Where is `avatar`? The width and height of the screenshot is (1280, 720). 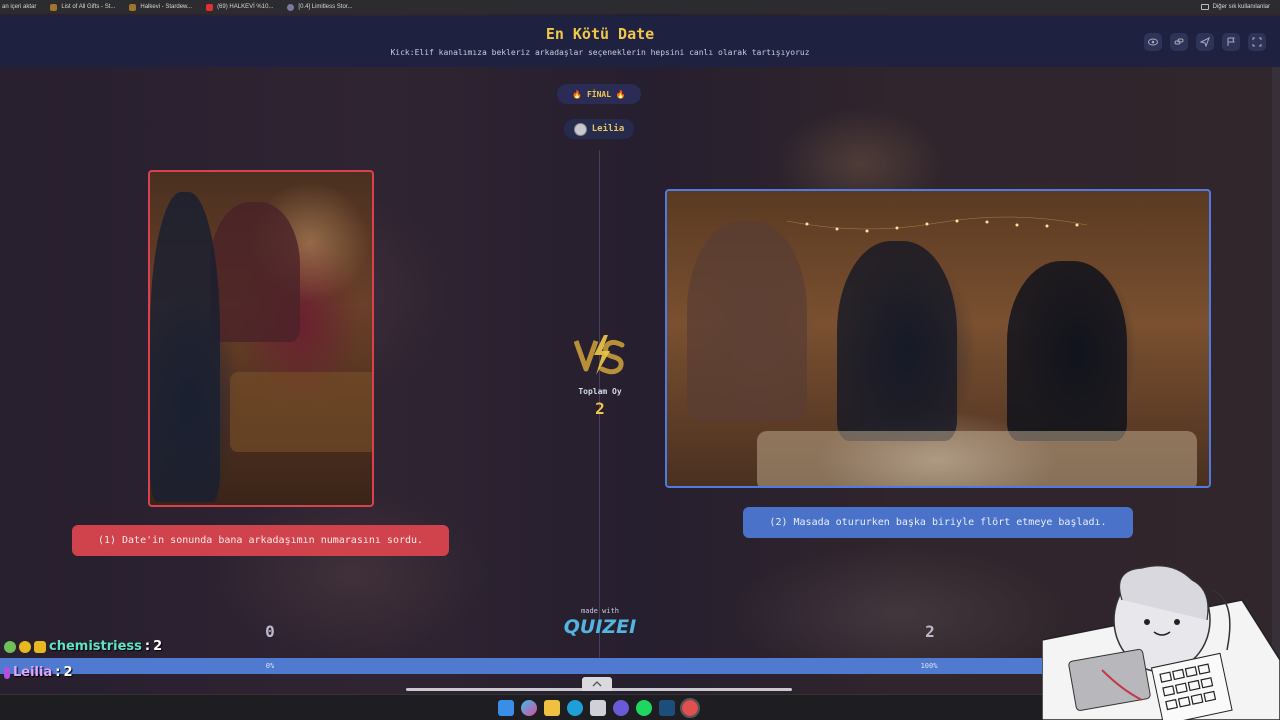 avatar is located at coordinates (580, 129).